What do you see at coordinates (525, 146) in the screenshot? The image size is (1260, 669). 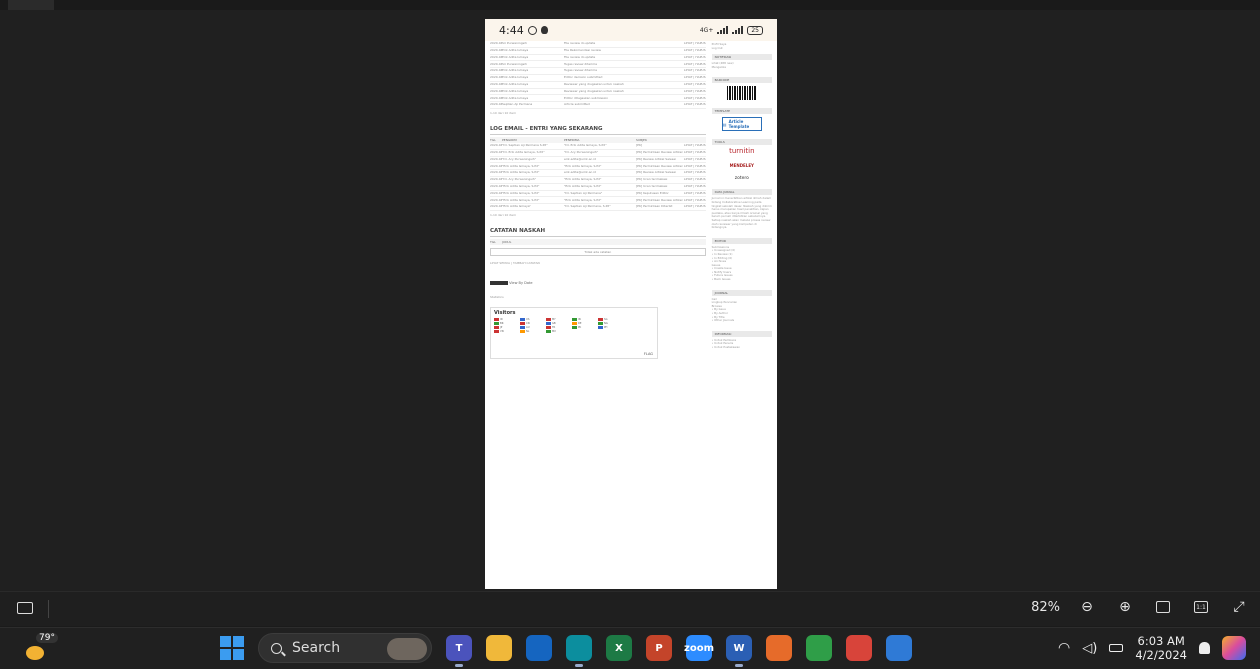 I see `table-cell: "Dr. Septian Aji Permana S.Pd"` at bounding box center [525, 146].